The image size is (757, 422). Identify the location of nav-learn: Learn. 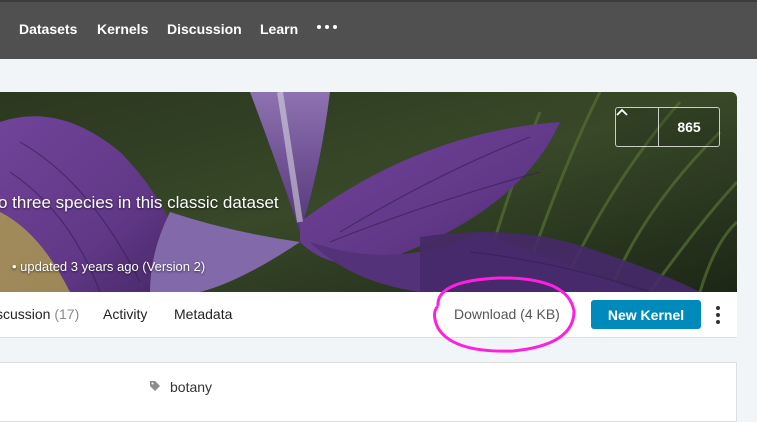
(279, 29).